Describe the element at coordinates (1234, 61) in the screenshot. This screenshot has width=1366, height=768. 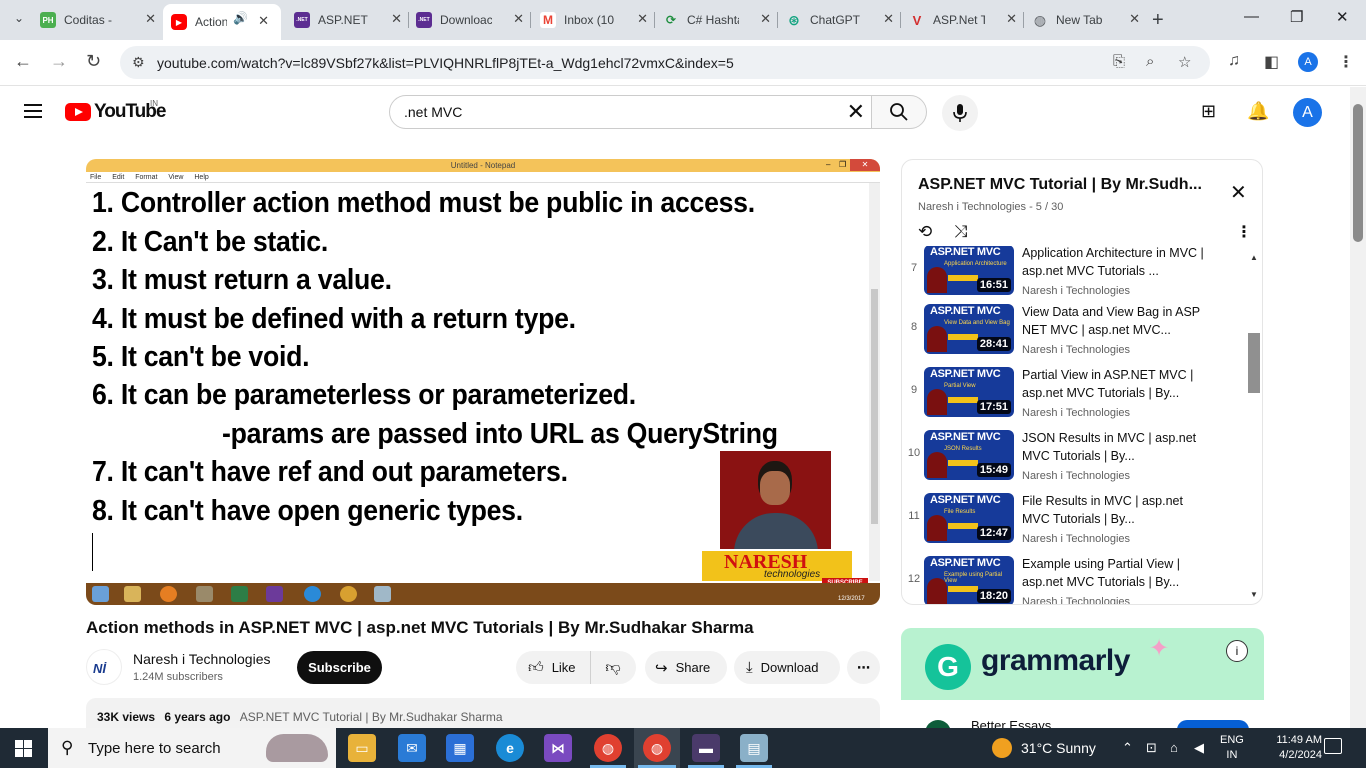
I see `media-control-icon: ♫` at that location.